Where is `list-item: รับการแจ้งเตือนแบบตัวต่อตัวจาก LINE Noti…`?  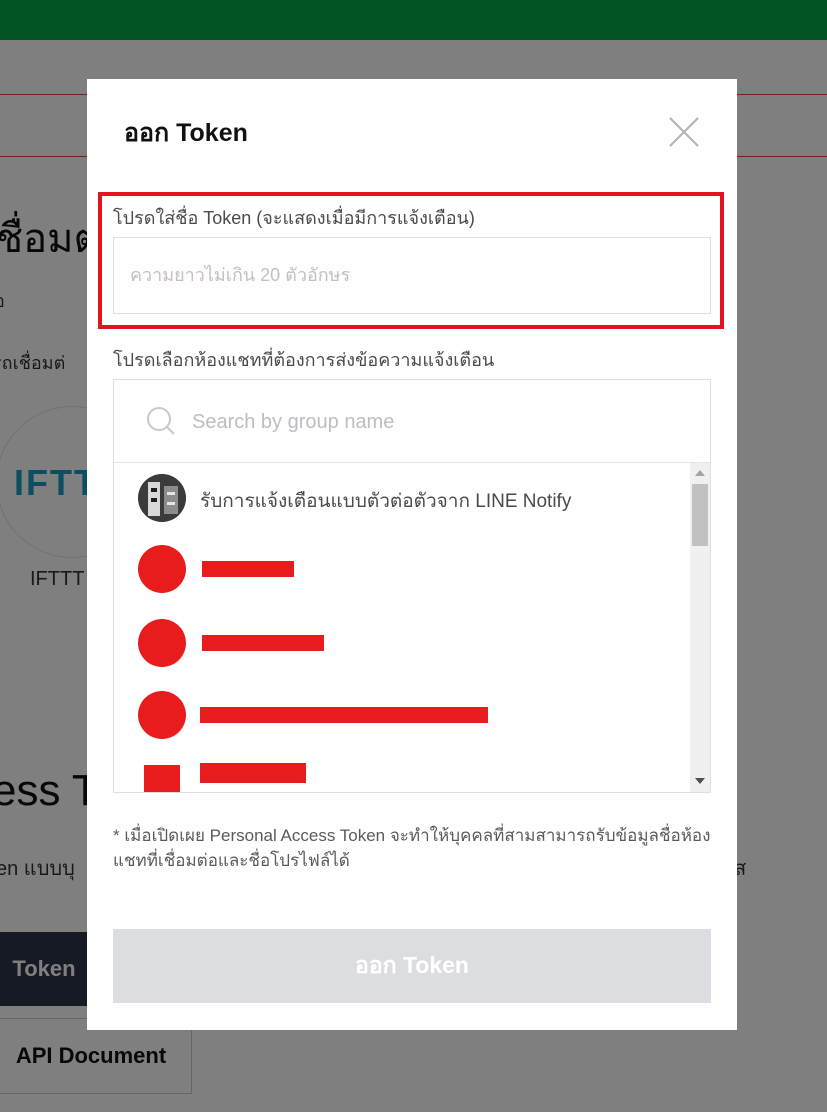
list-item: รับการแจ้งเตือนแบบตัวต่อตัวจาก LINE Noti… is located at coordinates (402, 499).